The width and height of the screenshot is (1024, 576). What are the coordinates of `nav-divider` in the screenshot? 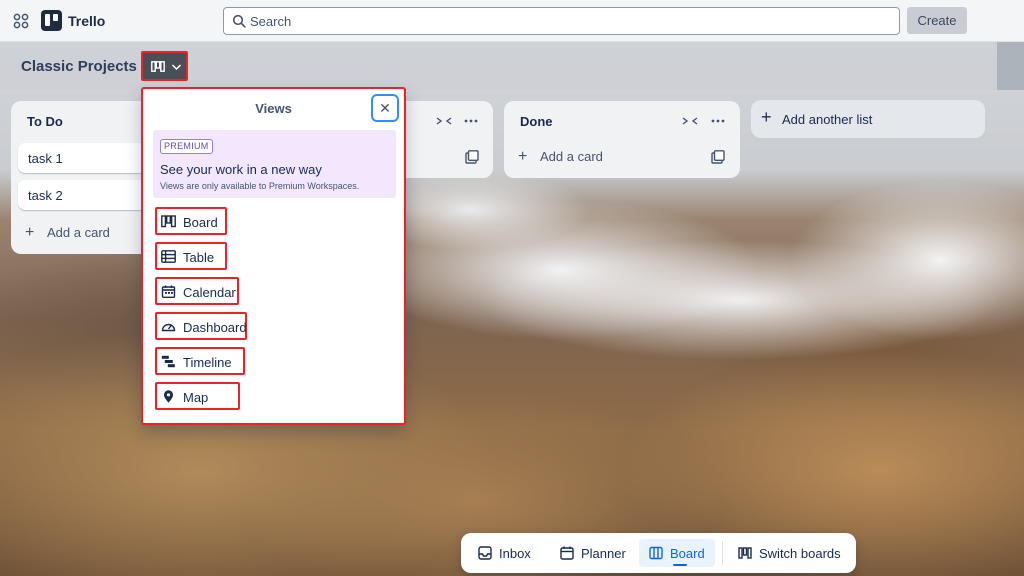 It's located at (722, 553).